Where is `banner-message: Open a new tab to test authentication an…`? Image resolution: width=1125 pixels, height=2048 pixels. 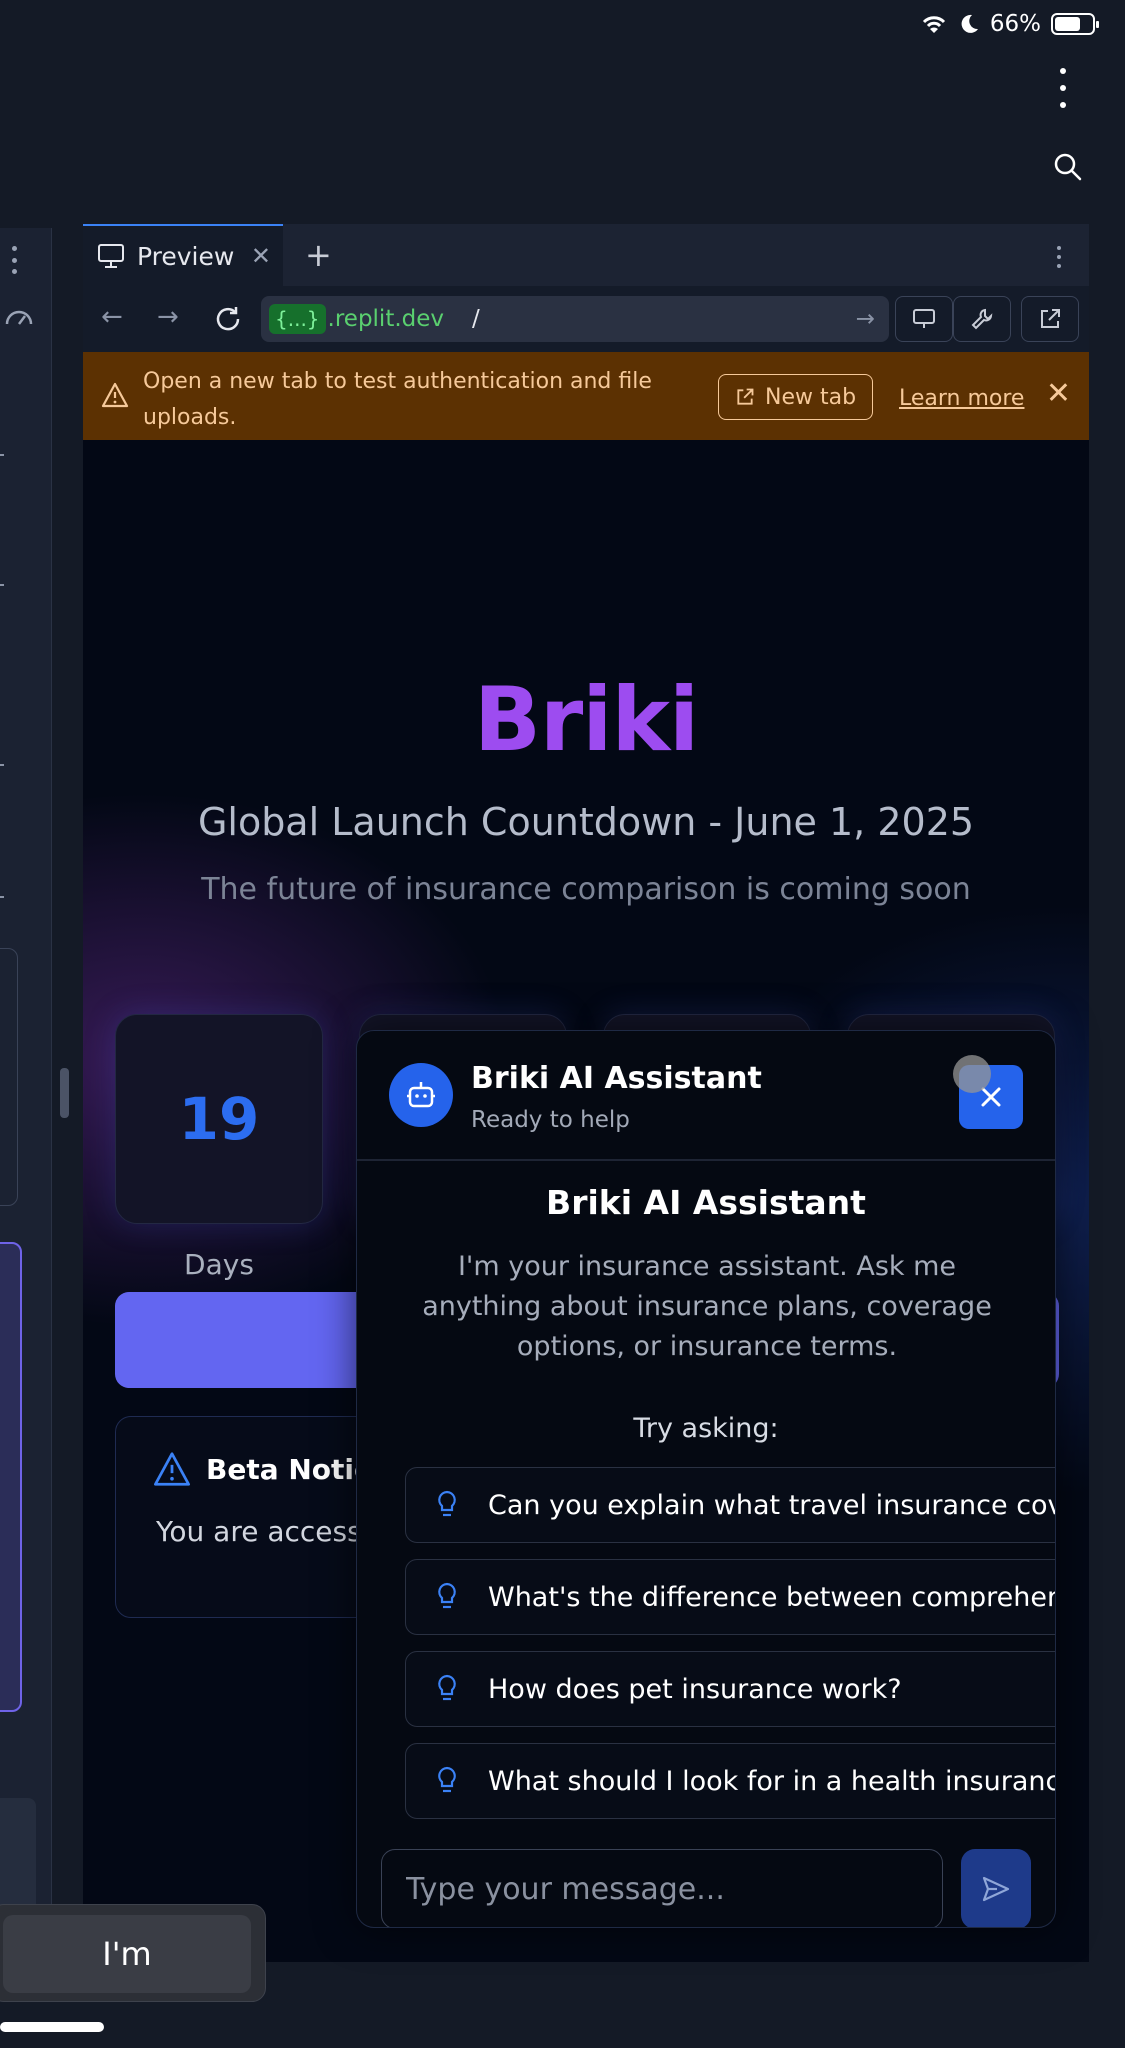 banner-message: Open a new tab to test authentication an… is located at coordinates (397, 399).